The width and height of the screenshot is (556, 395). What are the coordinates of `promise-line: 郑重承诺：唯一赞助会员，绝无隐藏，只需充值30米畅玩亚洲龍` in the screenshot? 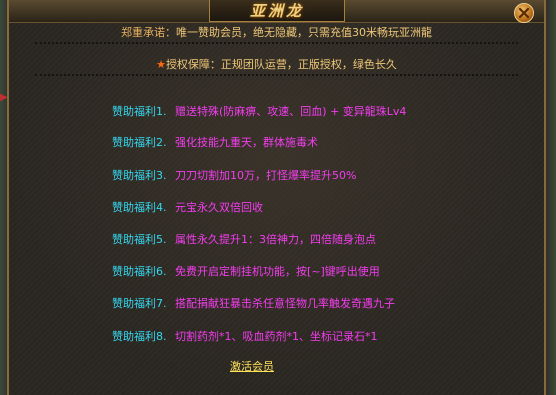 It's located at (276, 32).